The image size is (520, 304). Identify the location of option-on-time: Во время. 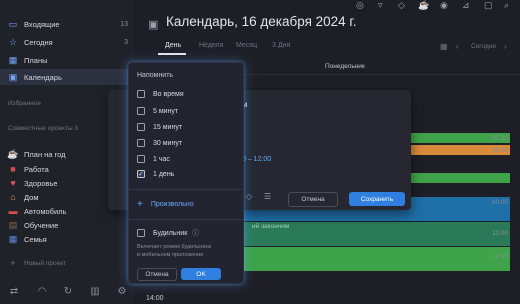
(160, 94).